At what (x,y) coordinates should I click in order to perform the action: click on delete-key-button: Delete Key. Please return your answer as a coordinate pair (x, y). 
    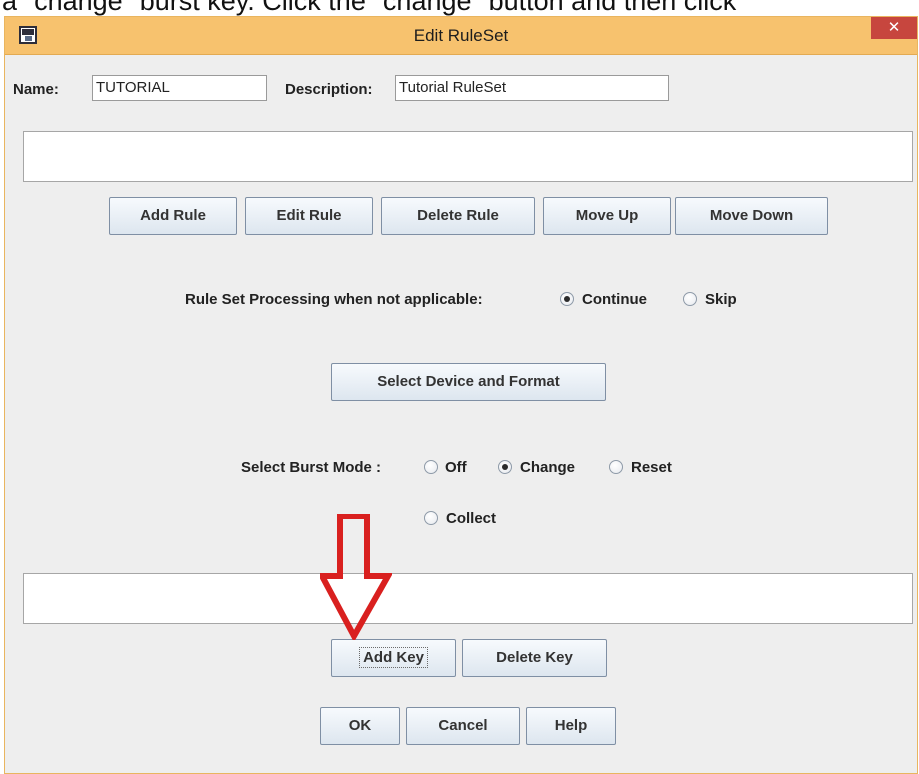
    Looking at the image, I should click on (534, 658).